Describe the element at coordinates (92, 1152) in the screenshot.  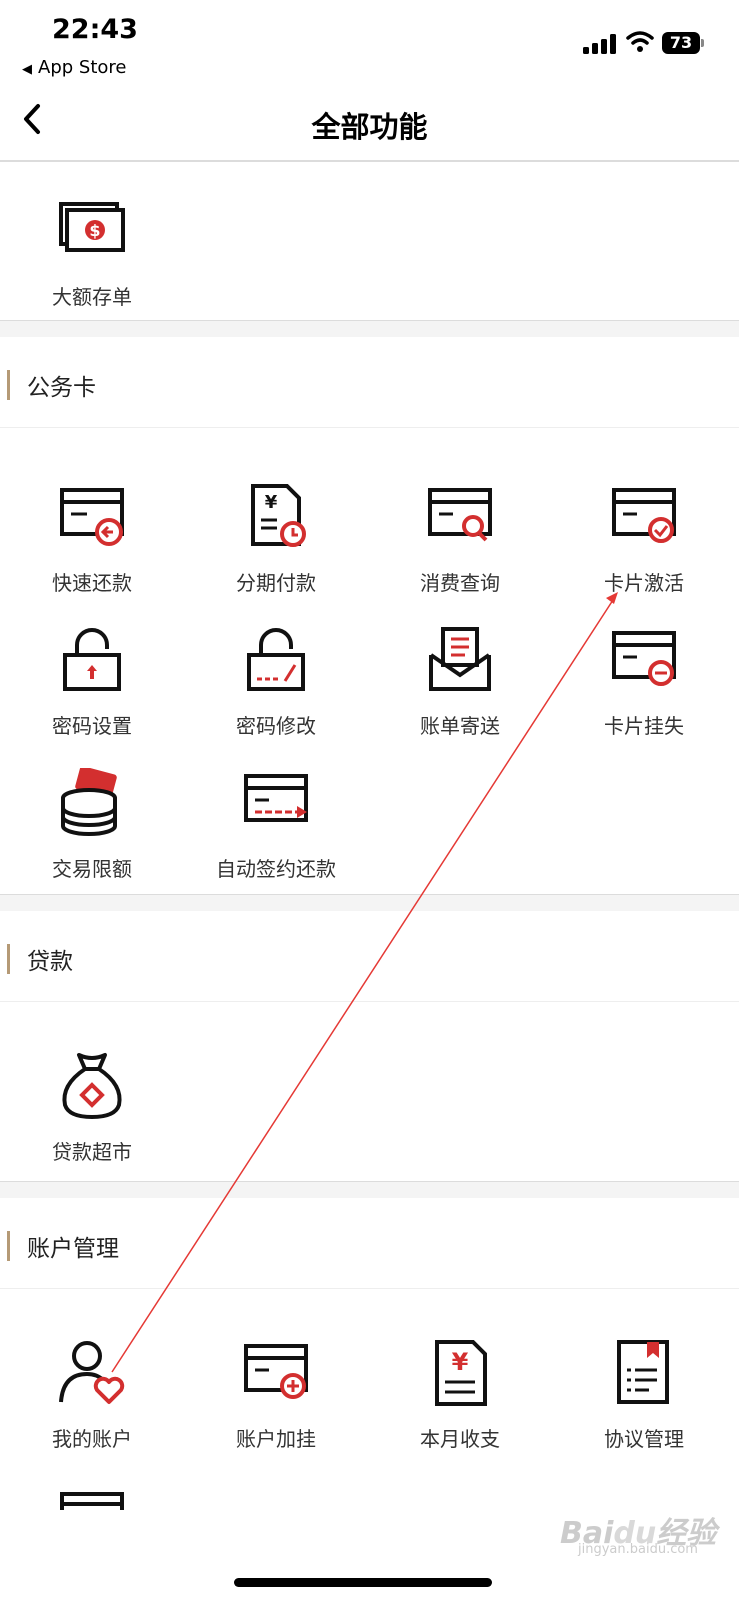
I see `item-label: 贷款超市` at that location.